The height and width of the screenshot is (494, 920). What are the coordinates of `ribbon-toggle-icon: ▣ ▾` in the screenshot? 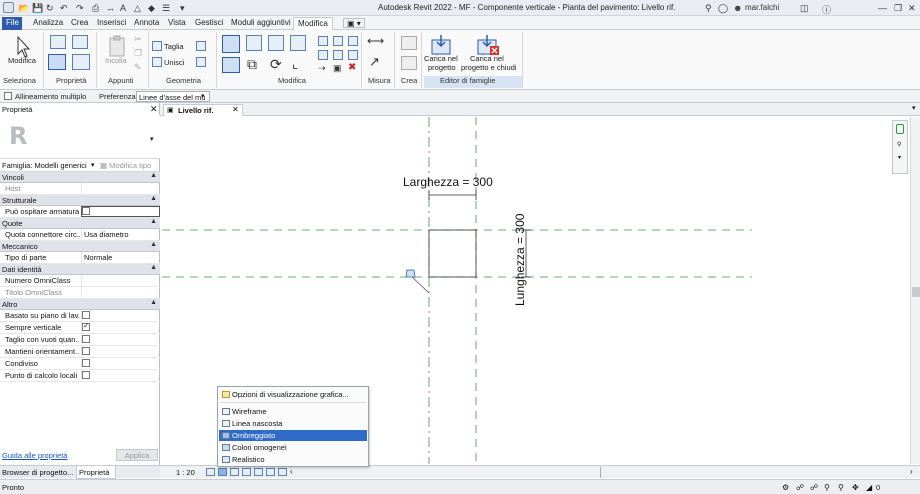 It's located at (354, 23).